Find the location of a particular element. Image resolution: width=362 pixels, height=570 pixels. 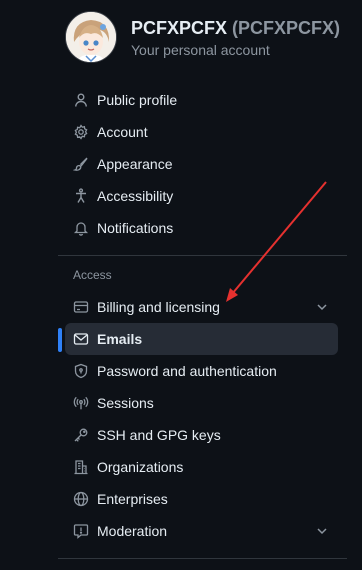

username: PCFXPCFX is located at coordinates (179, 28).